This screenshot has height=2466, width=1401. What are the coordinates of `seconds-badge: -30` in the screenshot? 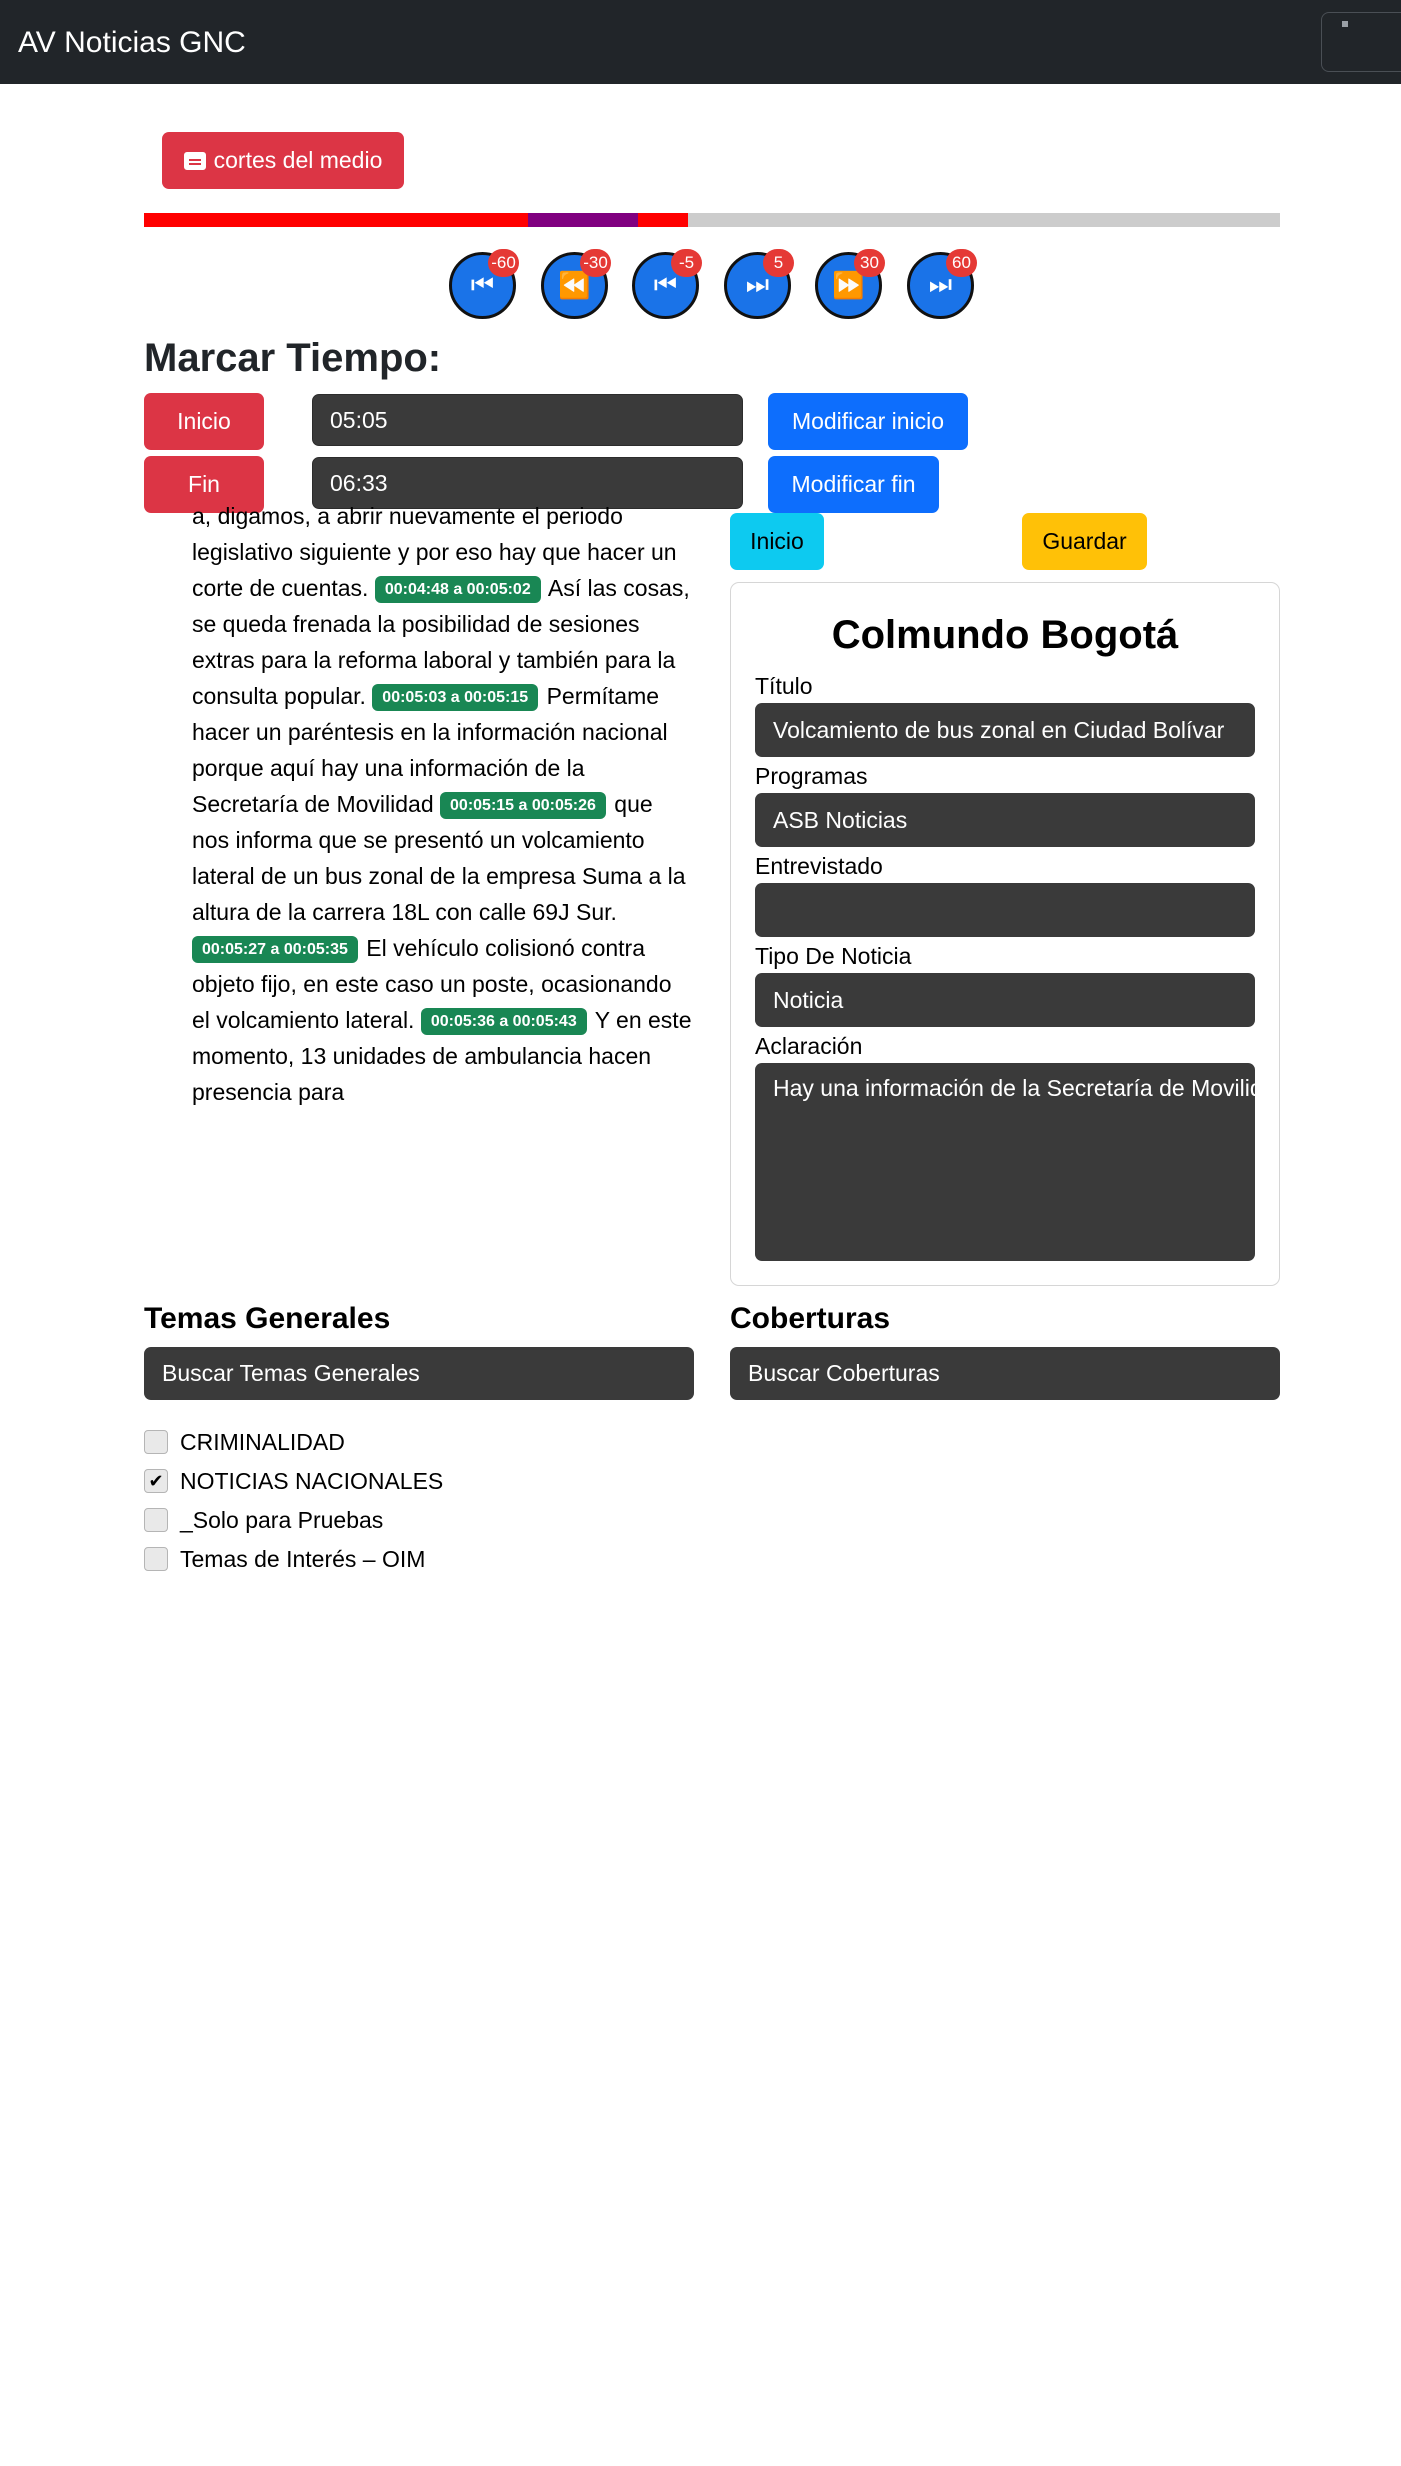 It's located at (595, 263).